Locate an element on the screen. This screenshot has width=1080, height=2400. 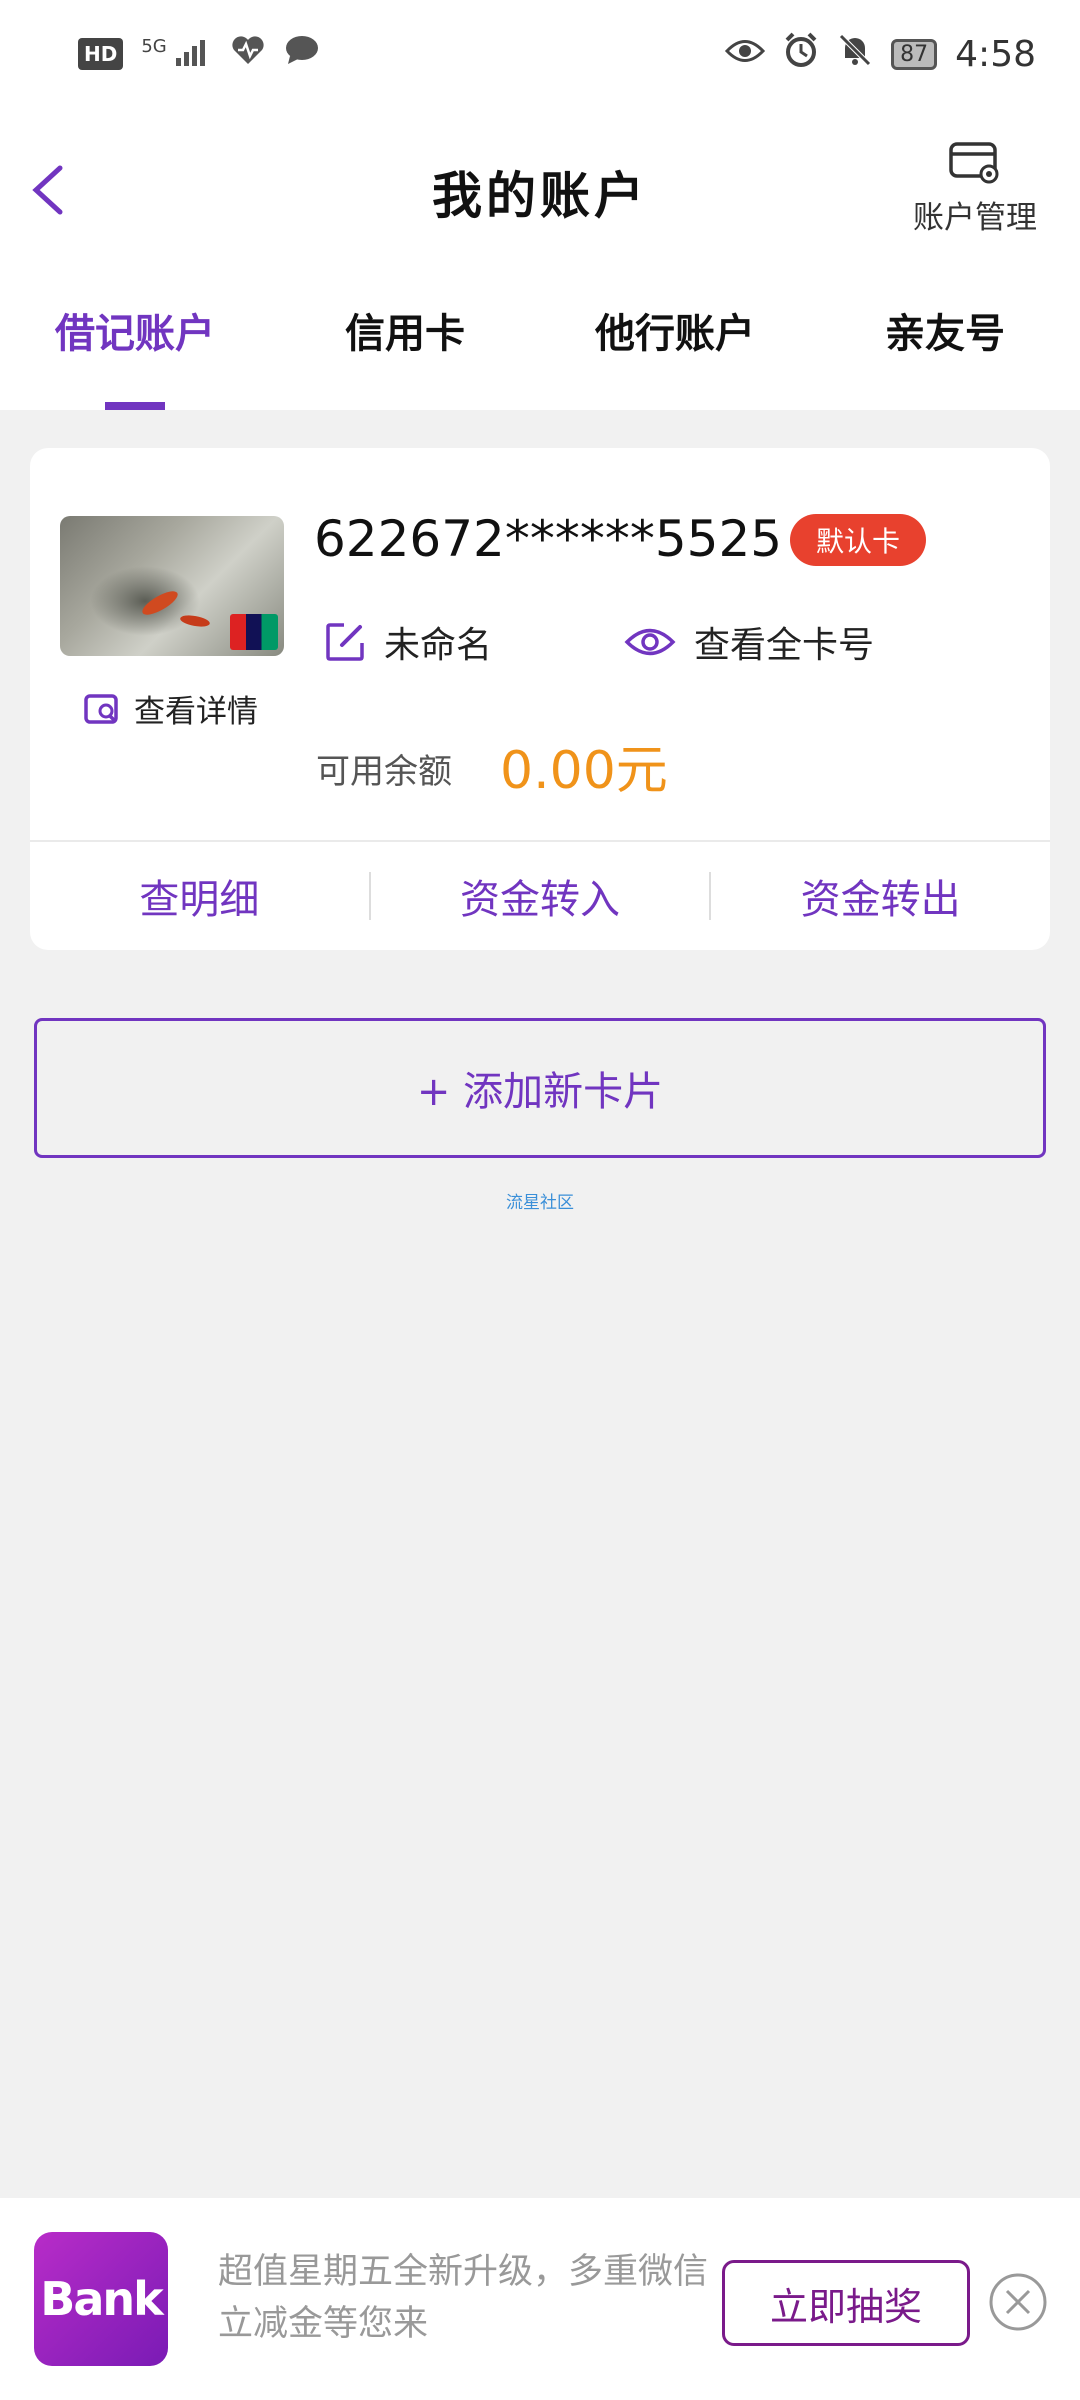
message-icon is located at coordinates (302, 54).